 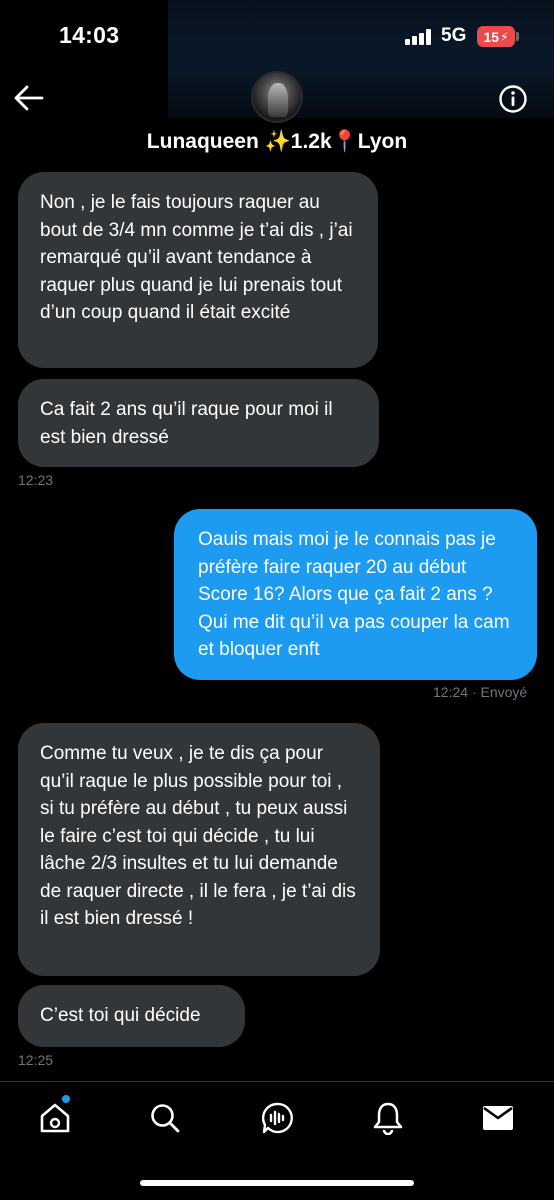 I want to click on message-status: · Envoyé, so click(x=498, y=692).